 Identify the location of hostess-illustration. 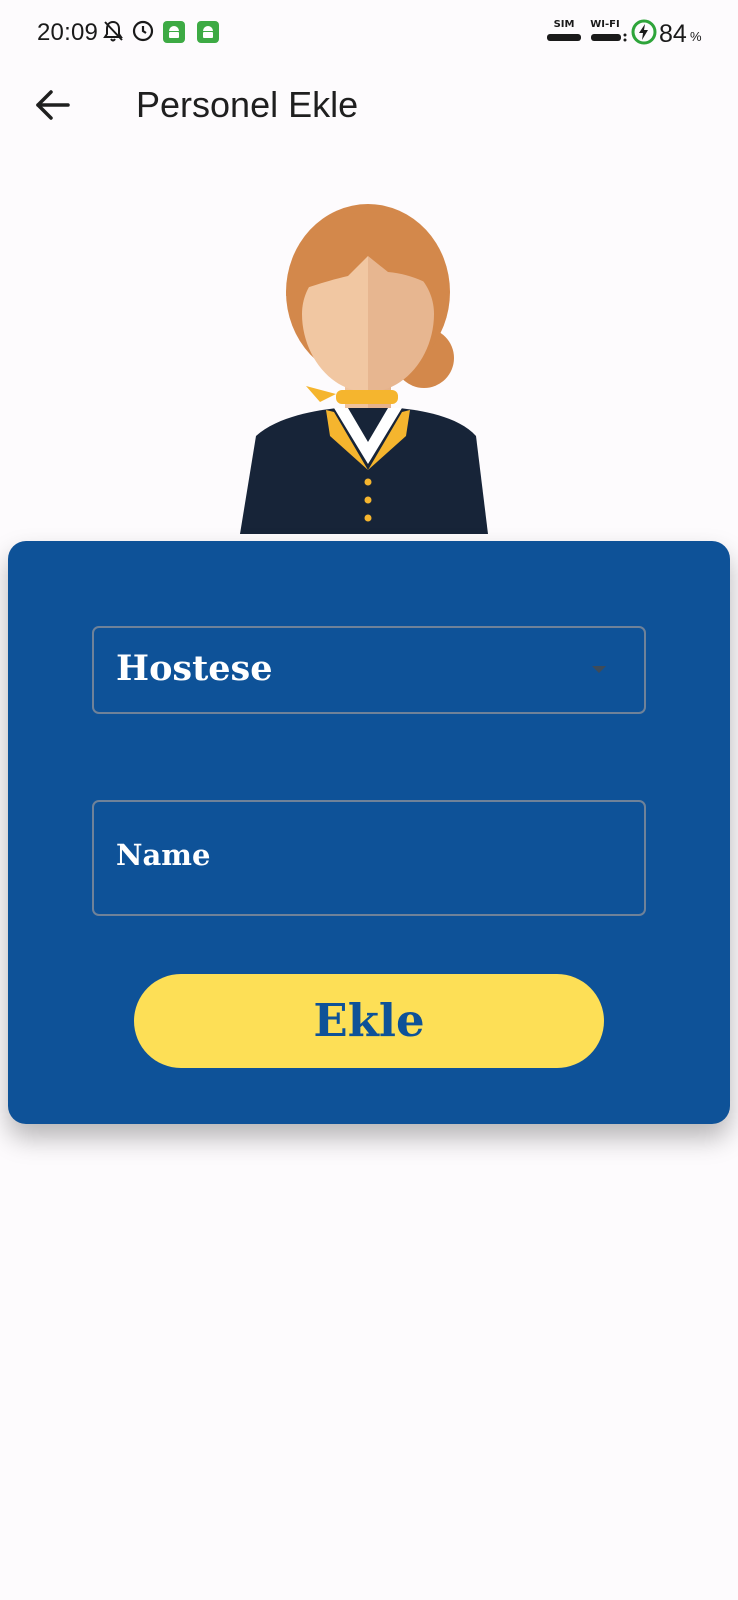
(364, 369).